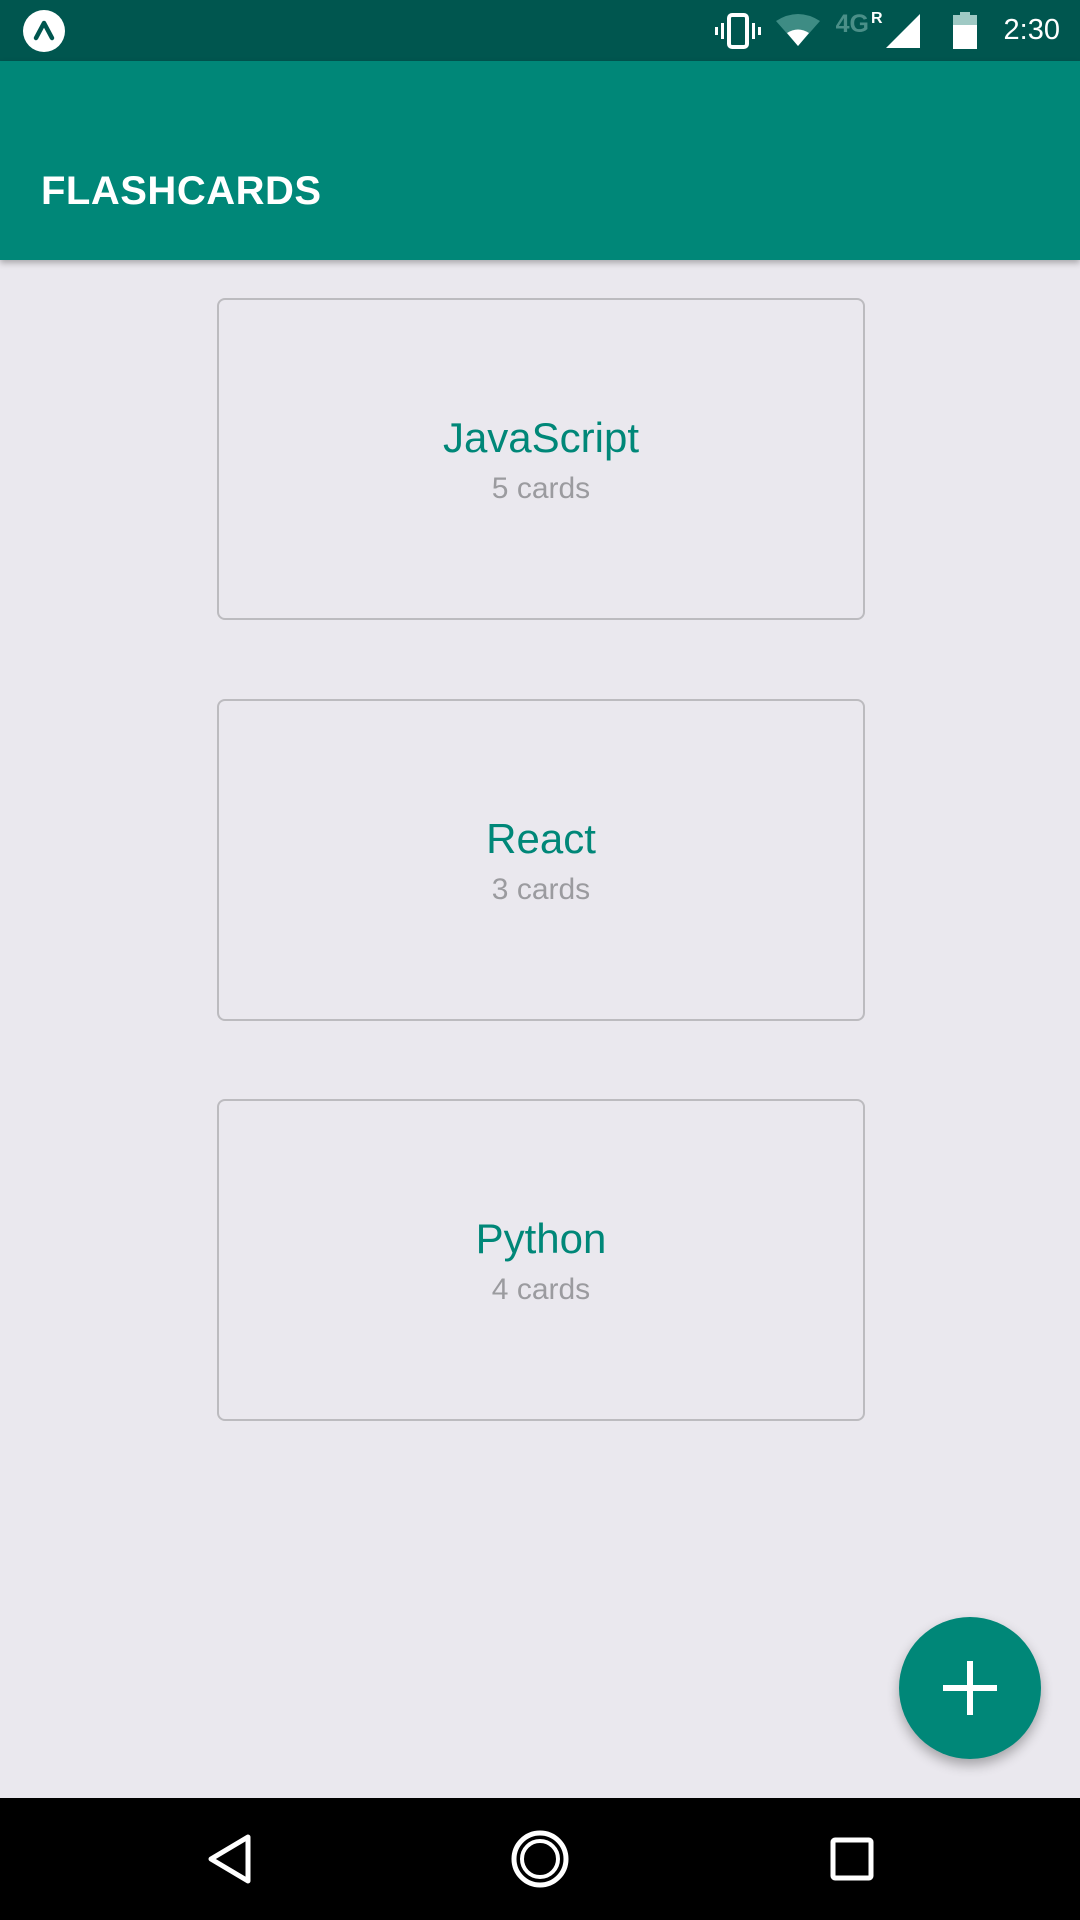 The width and height of the screenshot is (1080, 1920). I want to click on deck-card-react: React 3 cards, so click(541, 860).